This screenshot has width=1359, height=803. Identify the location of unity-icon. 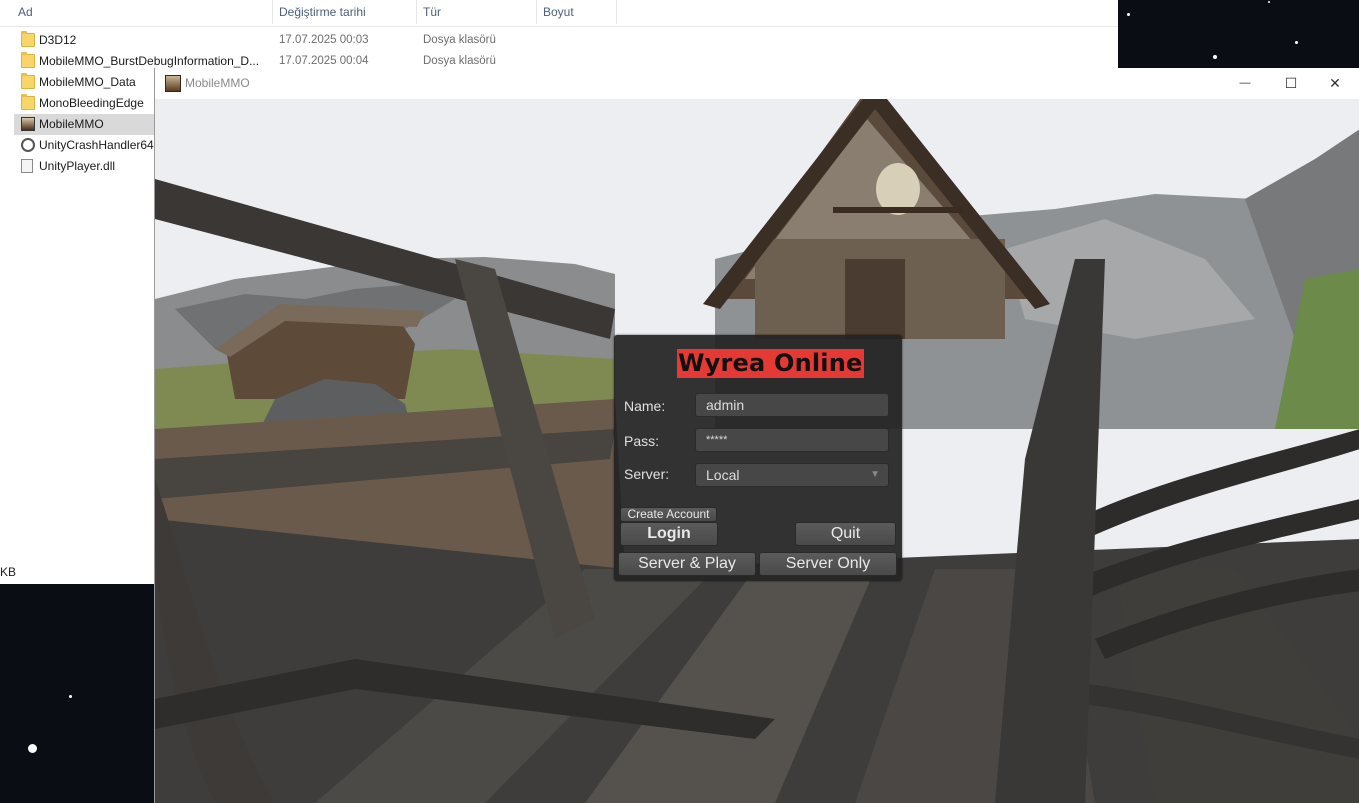
(28, 145).